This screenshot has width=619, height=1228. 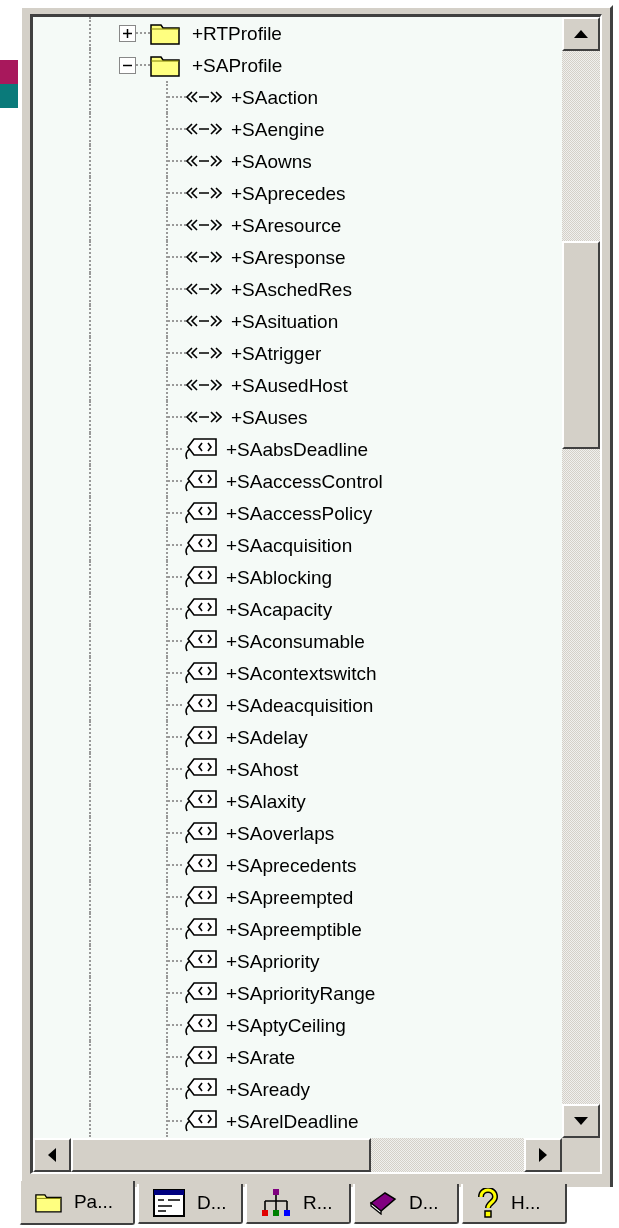 What do you see at coordinates (279, 577) in the screenshot?
I see `tree-item-label: +SAblocking` at bounding box center [279, 577].